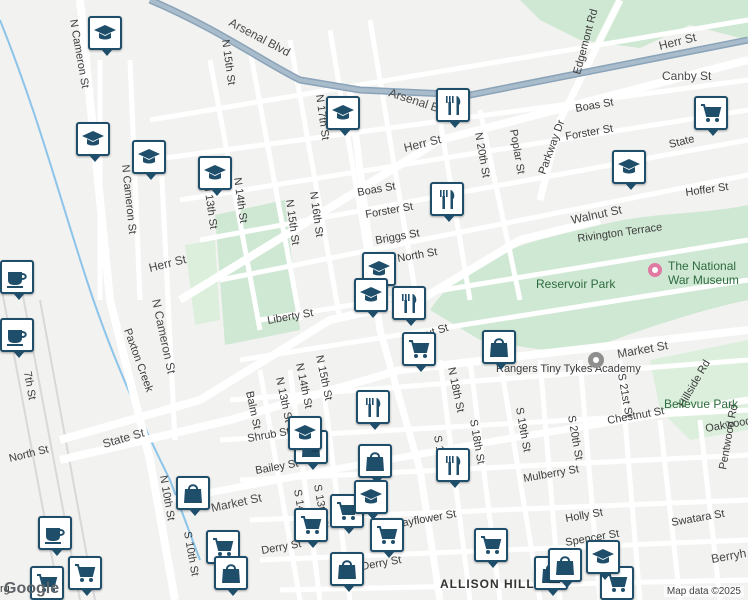  What do you see at coordinates (677, 41) in the screenshot?
I see `label-herr-st-tr: Herr St` at bounding box center [677, 41].